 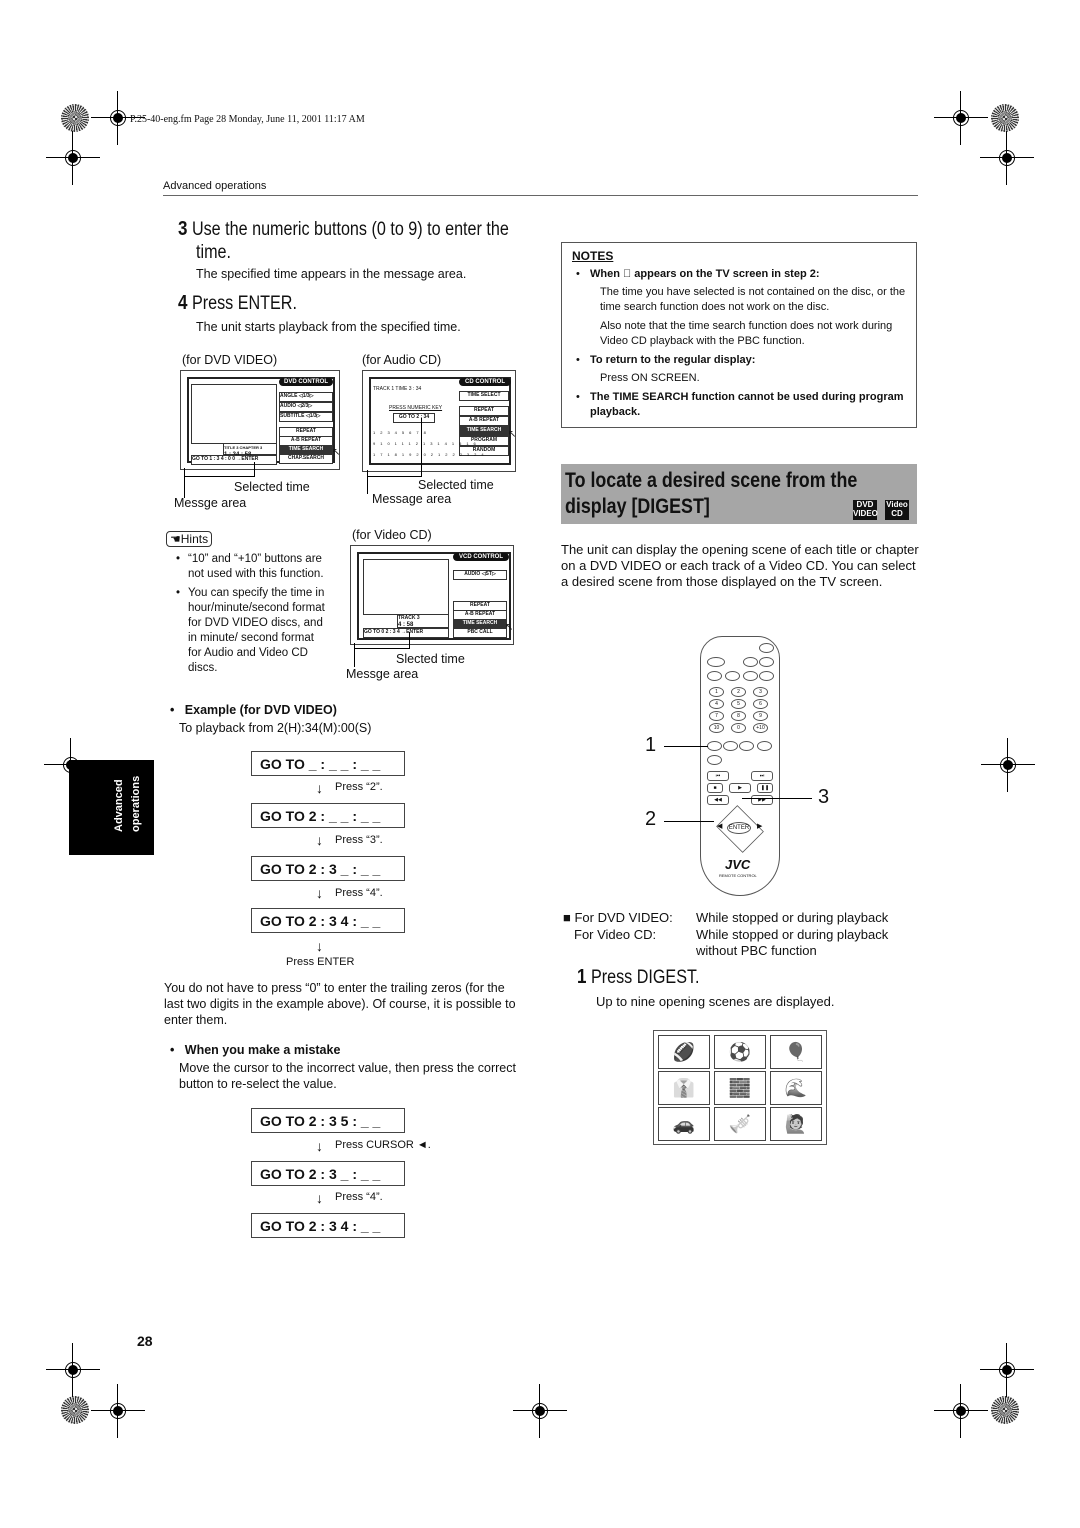 I want to click on goto-display: GO TO 2 : _ _ : _ _, so click(x=328, y=815).